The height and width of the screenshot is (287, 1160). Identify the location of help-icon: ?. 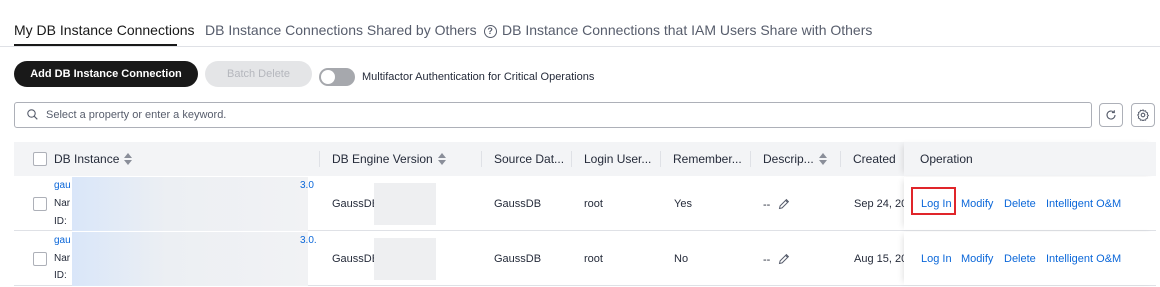
(490, 31).